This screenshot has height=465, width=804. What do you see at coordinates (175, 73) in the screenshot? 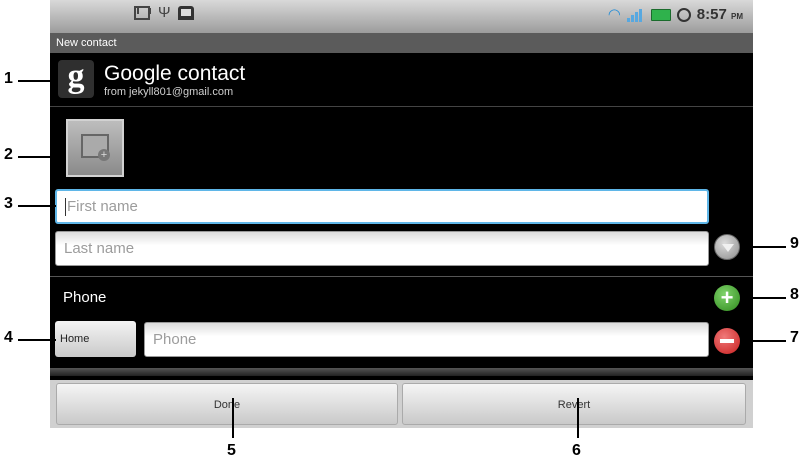
I see `account-name: Google contact` at bounding box center [175, 73].